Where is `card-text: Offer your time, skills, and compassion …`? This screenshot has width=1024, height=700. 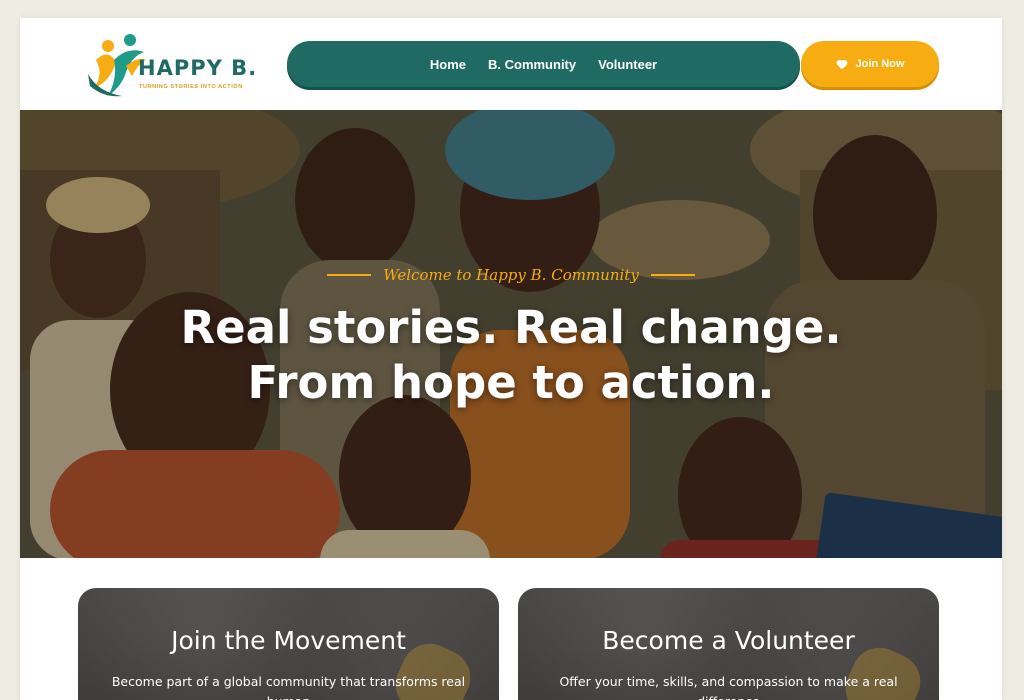 card-text: Offer your time, skills, and compassion … is located at coordinates (728, 687).